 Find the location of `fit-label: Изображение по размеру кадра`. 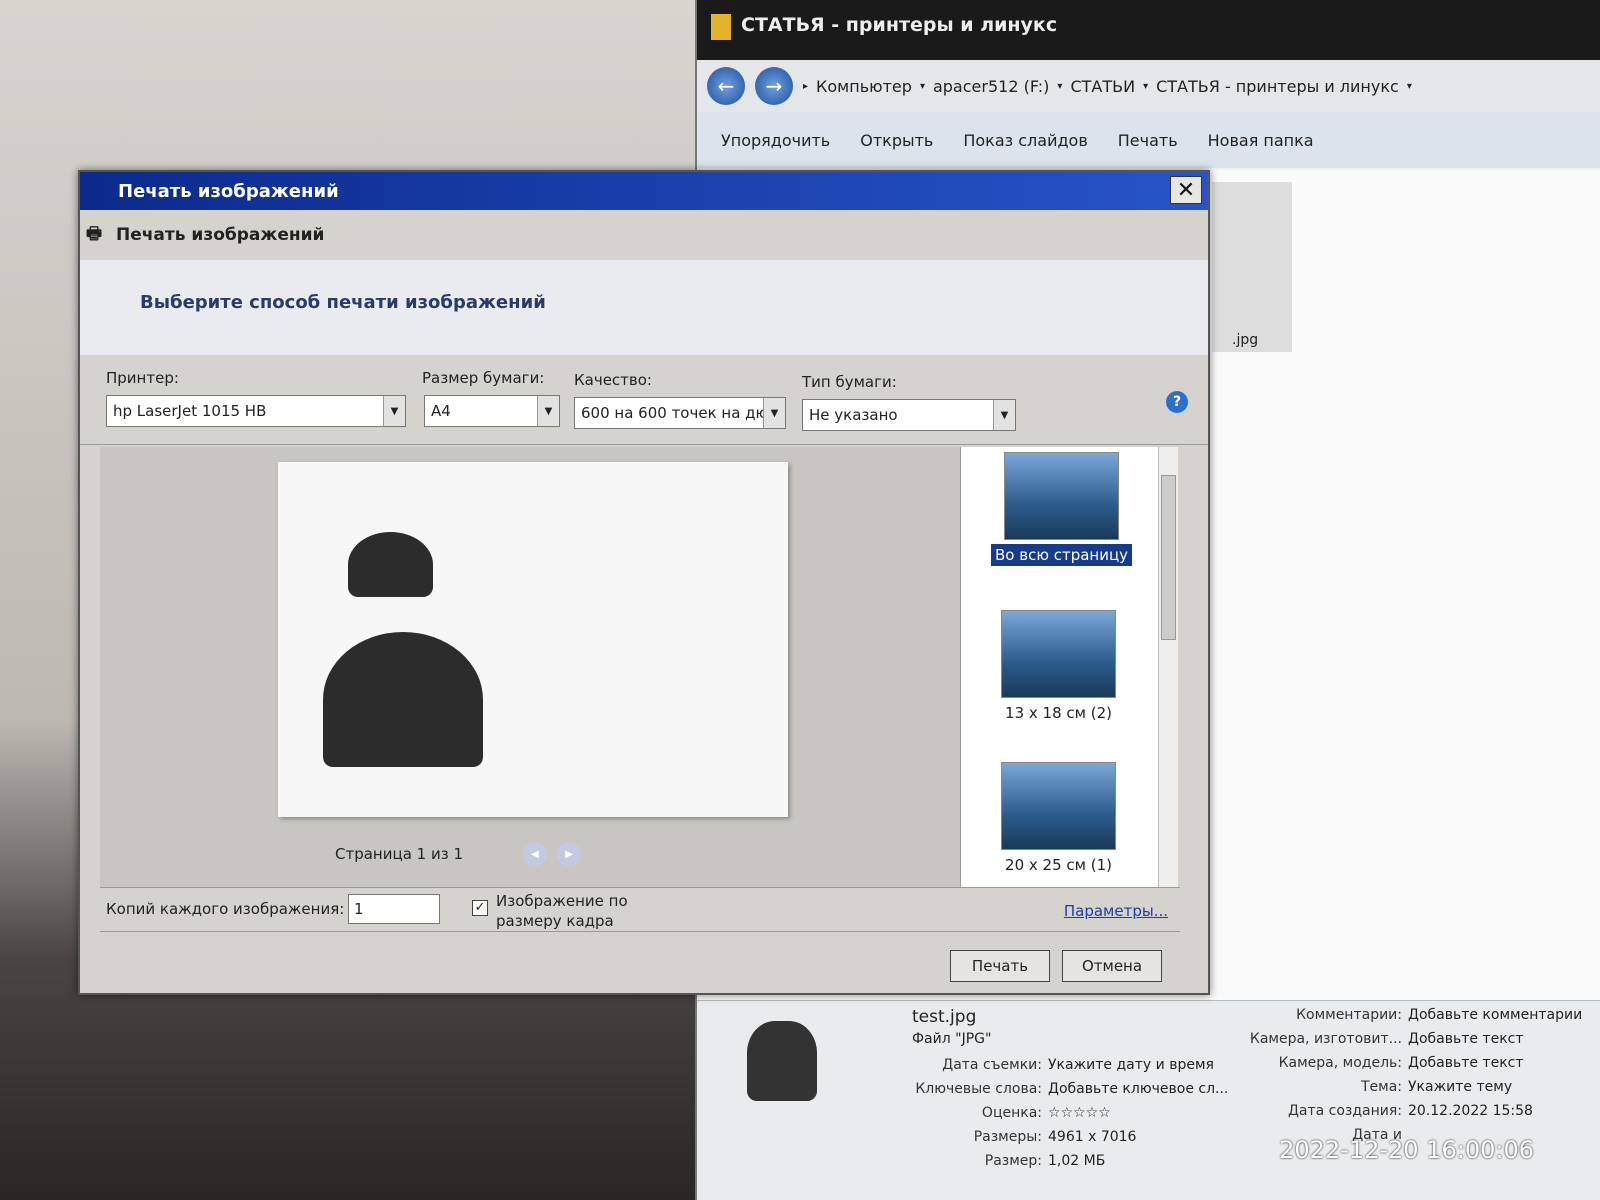

fit-label: Изображение по размеру кадра is located at coordinates (562, 911).